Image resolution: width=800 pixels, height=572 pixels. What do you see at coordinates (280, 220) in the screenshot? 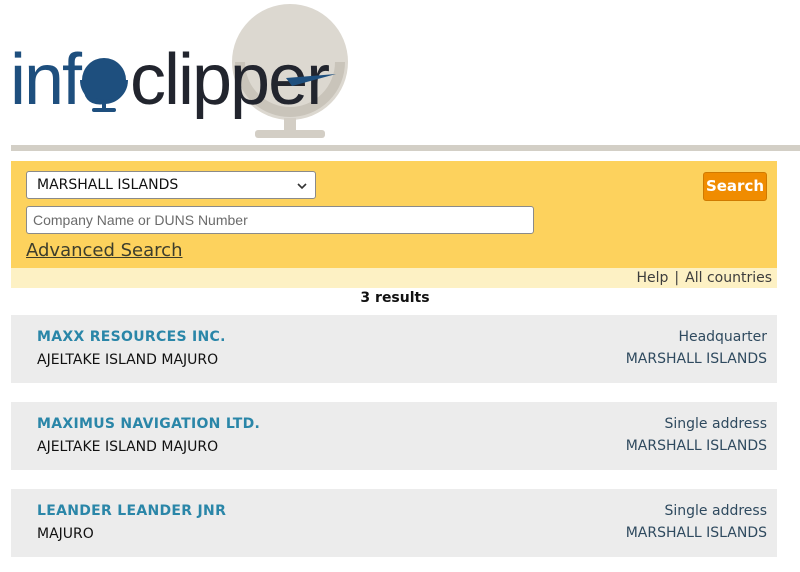
I see `company-search-input` at bounding box center [280, 220].